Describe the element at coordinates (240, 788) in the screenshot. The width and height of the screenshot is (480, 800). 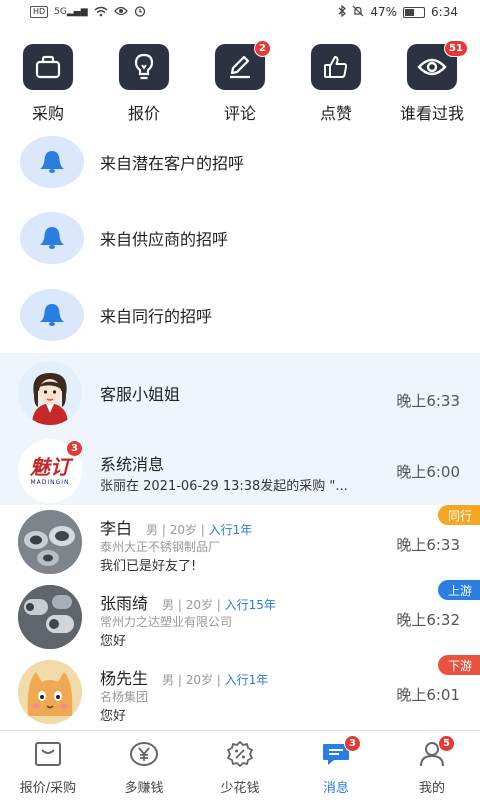
I see `tab-label: 少花钱` at that location.